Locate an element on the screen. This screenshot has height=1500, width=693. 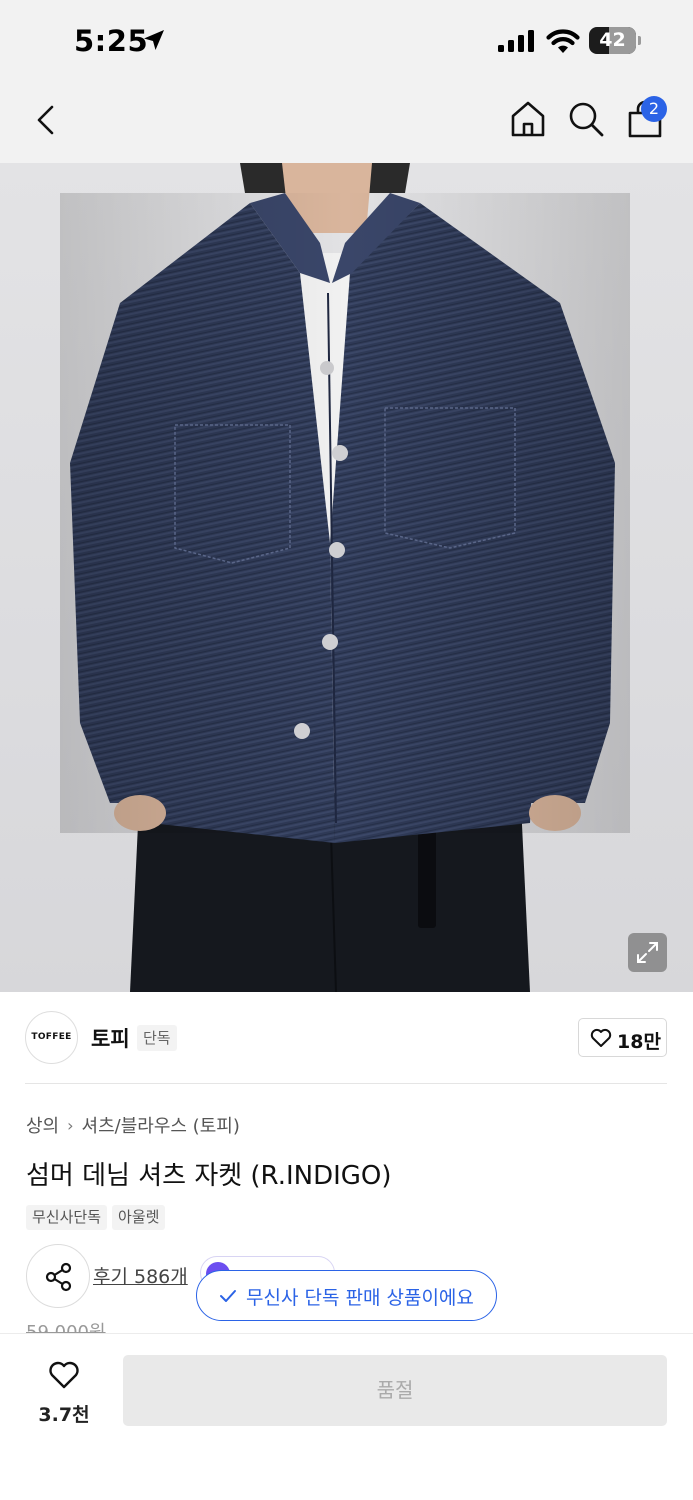
share-icon is located at coordinates (58, 1277).